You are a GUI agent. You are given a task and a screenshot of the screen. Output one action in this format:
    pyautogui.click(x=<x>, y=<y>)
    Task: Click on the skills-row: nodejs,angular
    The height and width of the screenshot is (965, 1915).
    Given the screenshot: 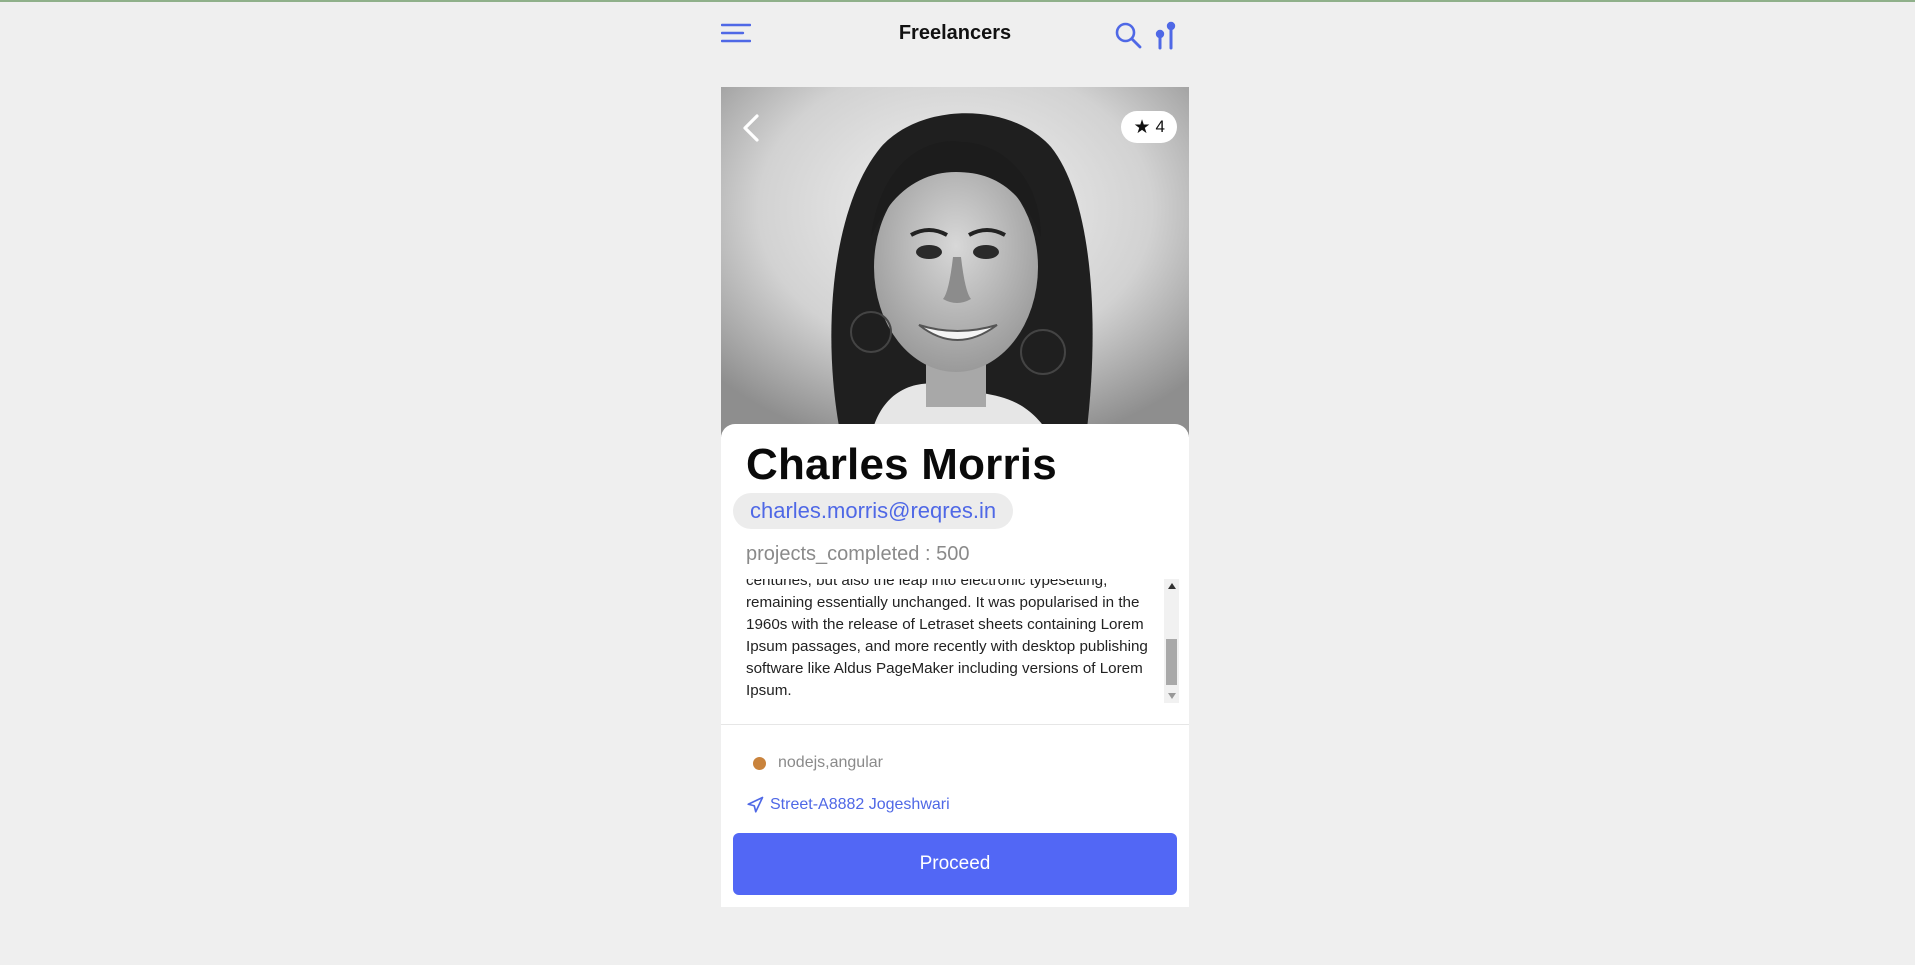 What is the action you would take?
    pyautogui.click(x=818, y=763)
    